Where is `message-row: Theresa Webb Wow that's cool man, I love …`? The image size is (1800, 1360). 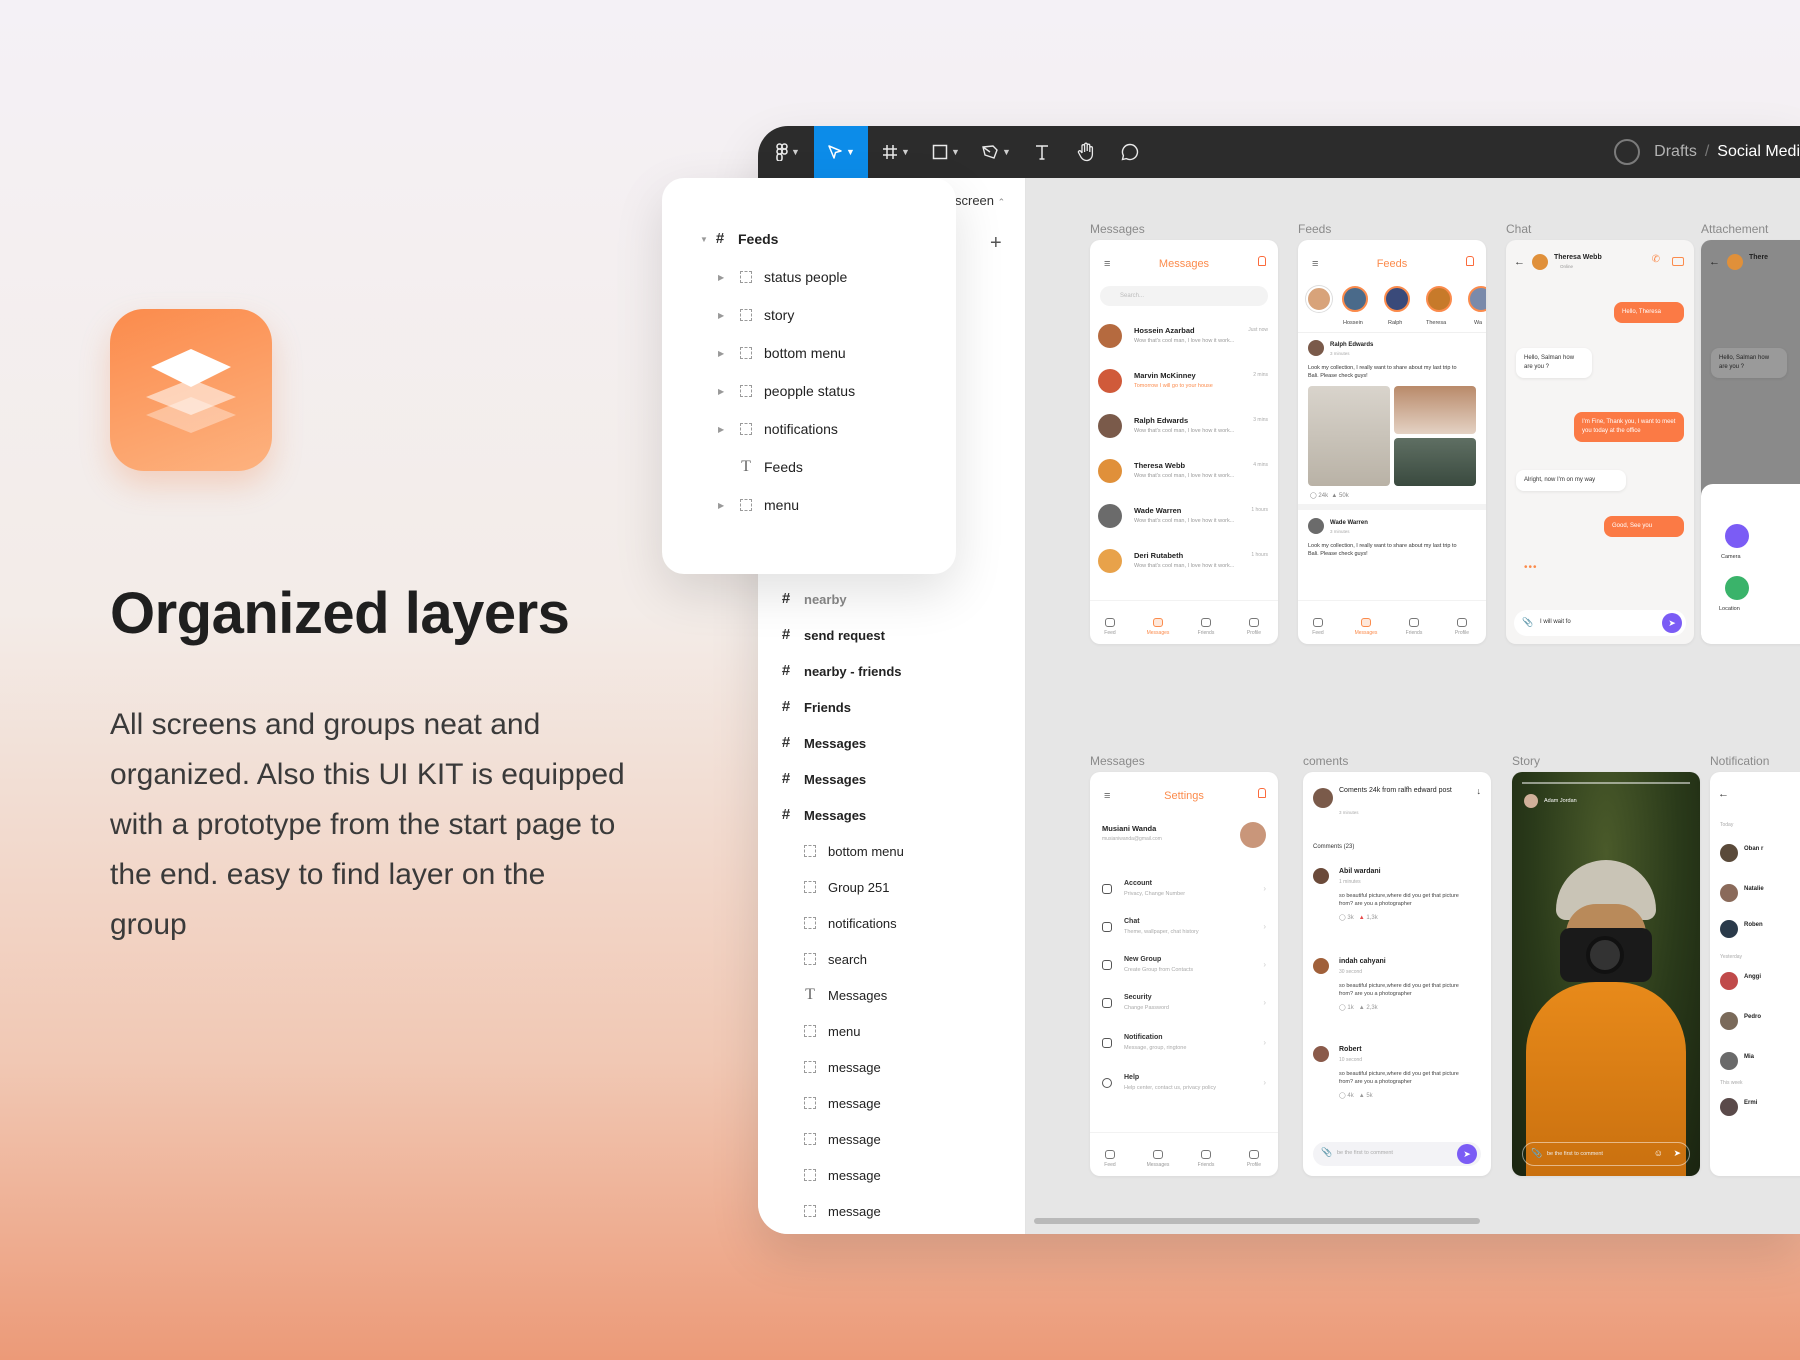
message-row: Theresa Webb Wow that's cool man, I love … is located at coordinates (1184, 473).